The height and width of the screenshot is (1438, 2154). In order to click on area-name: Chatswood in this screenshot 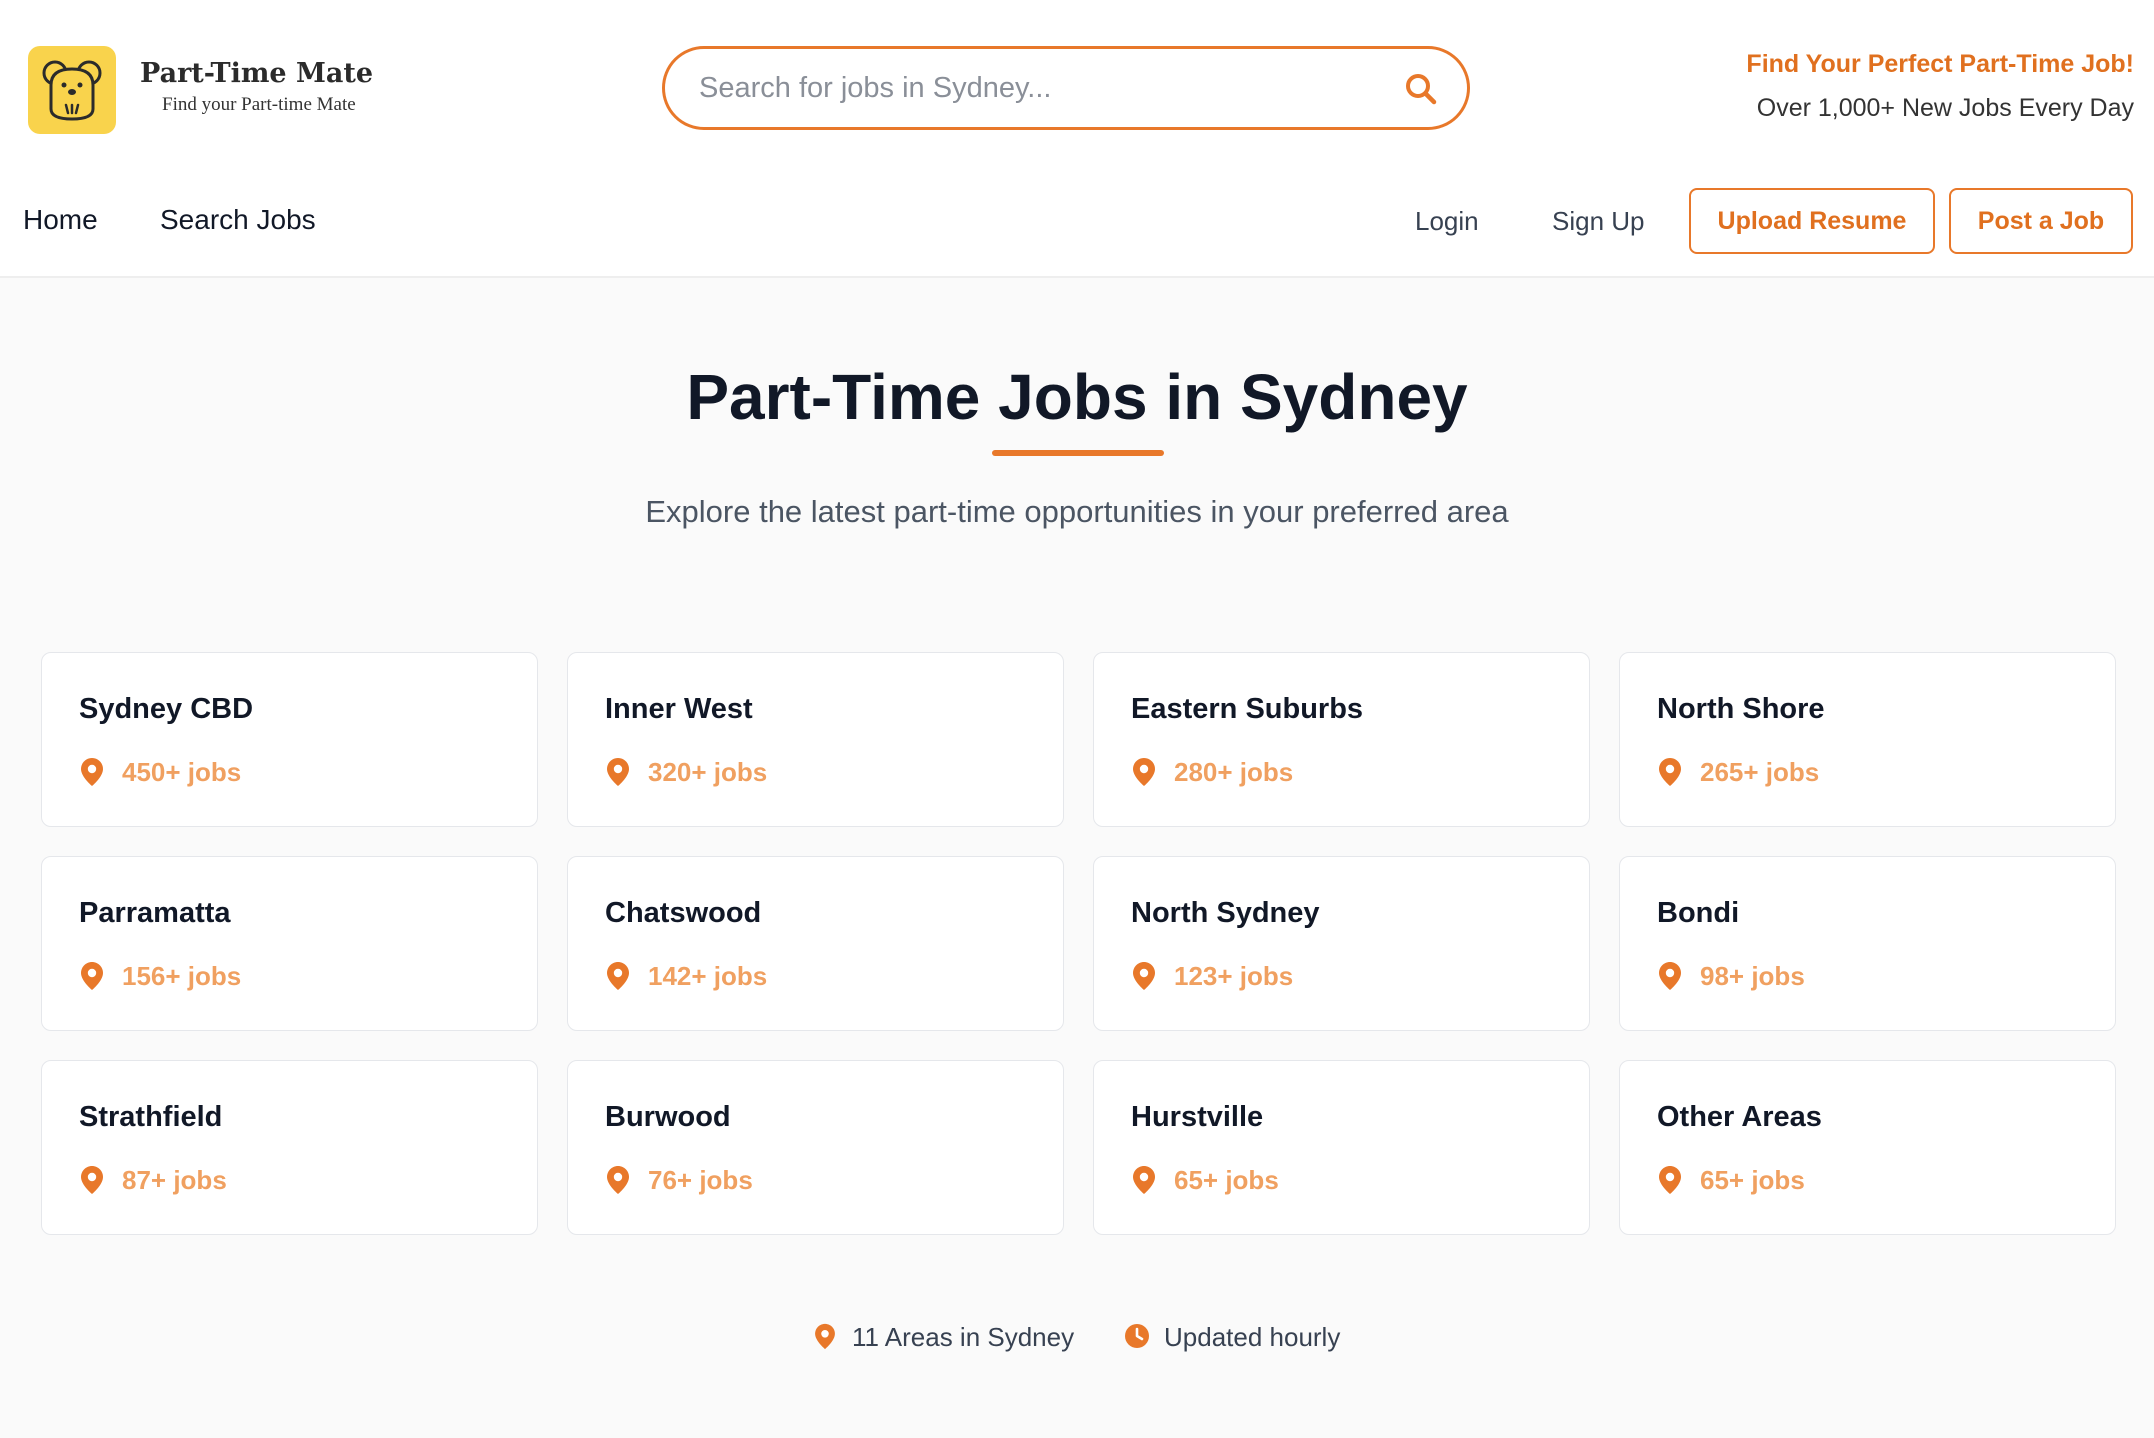, I will do `click(683, 913)`.